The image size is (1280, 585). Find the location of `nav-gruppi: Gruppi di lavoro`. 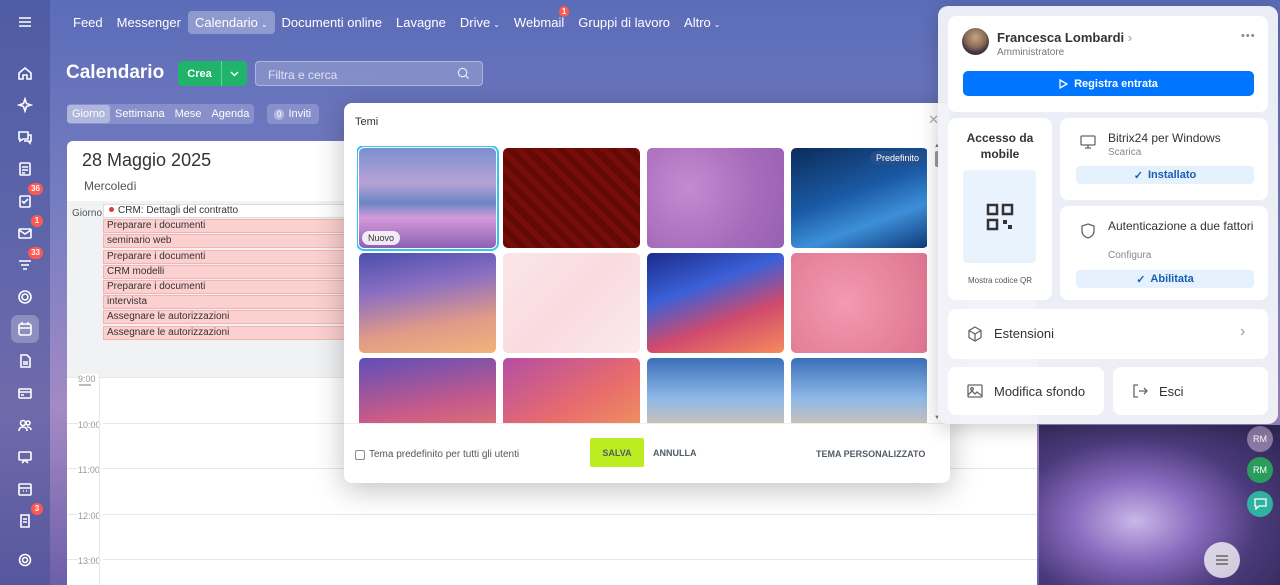

nav-gruppi: Gruppi di lavoro is located at coordinates (624, 22).